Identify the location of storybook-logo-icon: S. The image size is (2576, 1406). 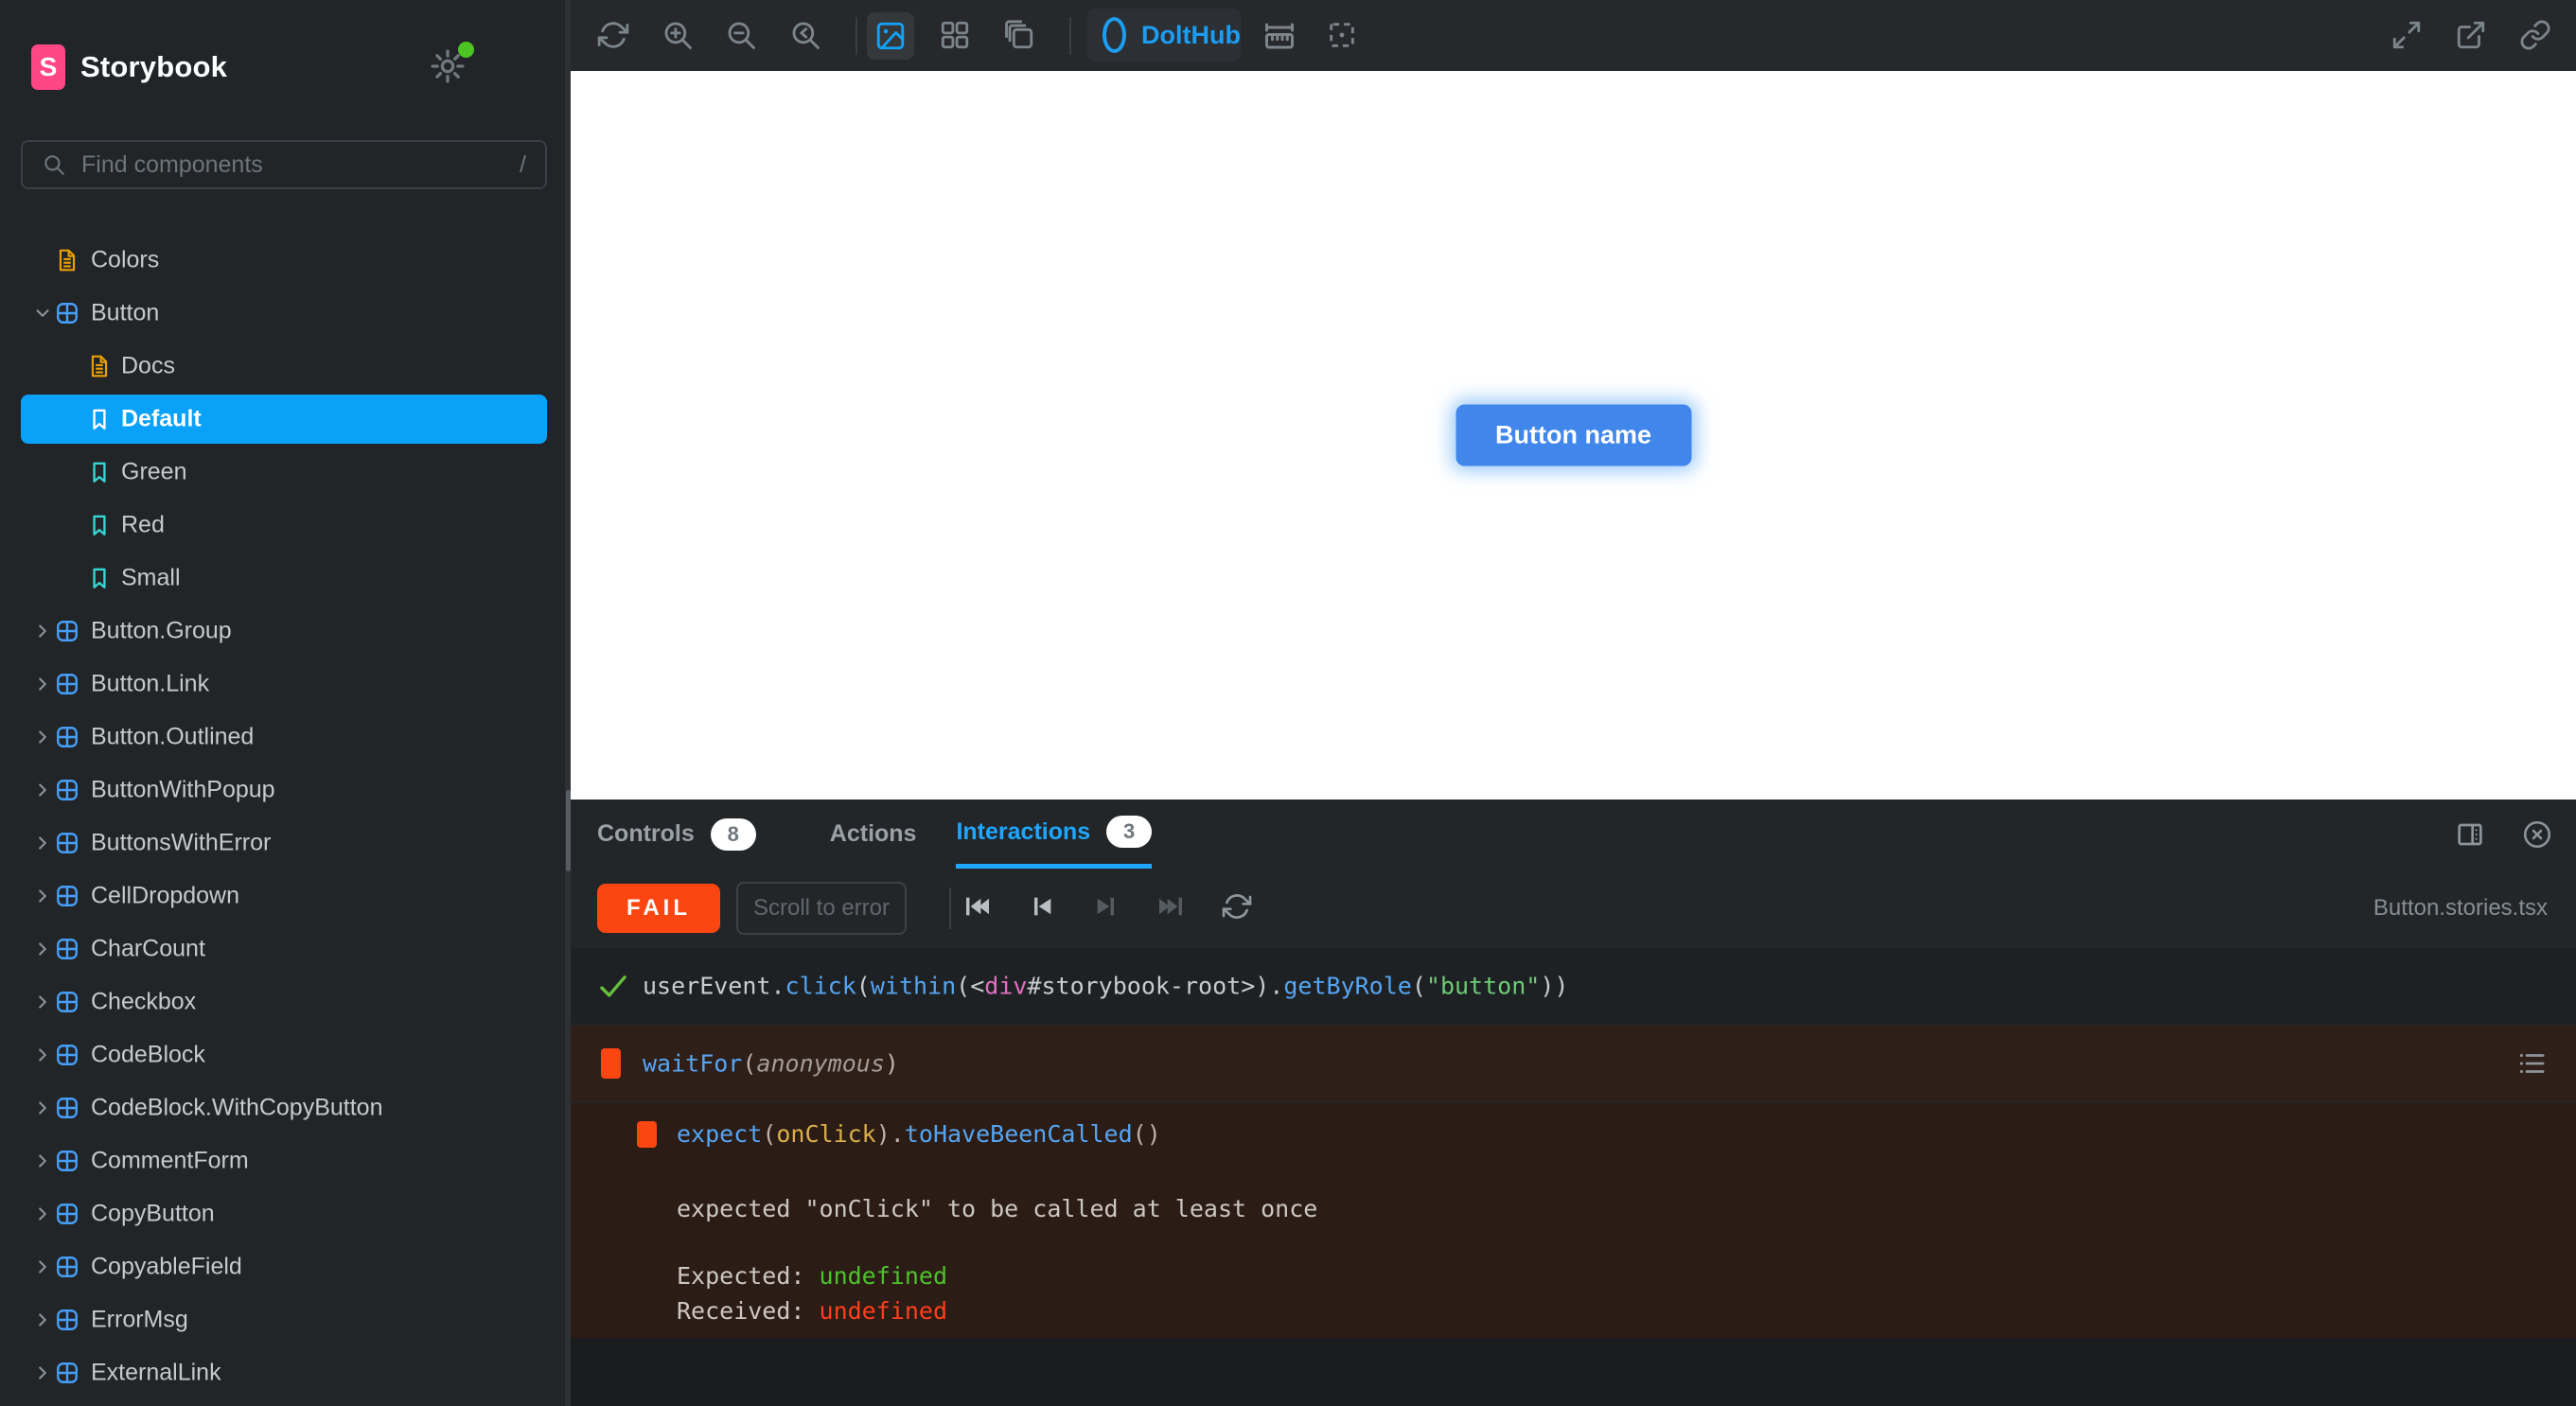
(48, 67).